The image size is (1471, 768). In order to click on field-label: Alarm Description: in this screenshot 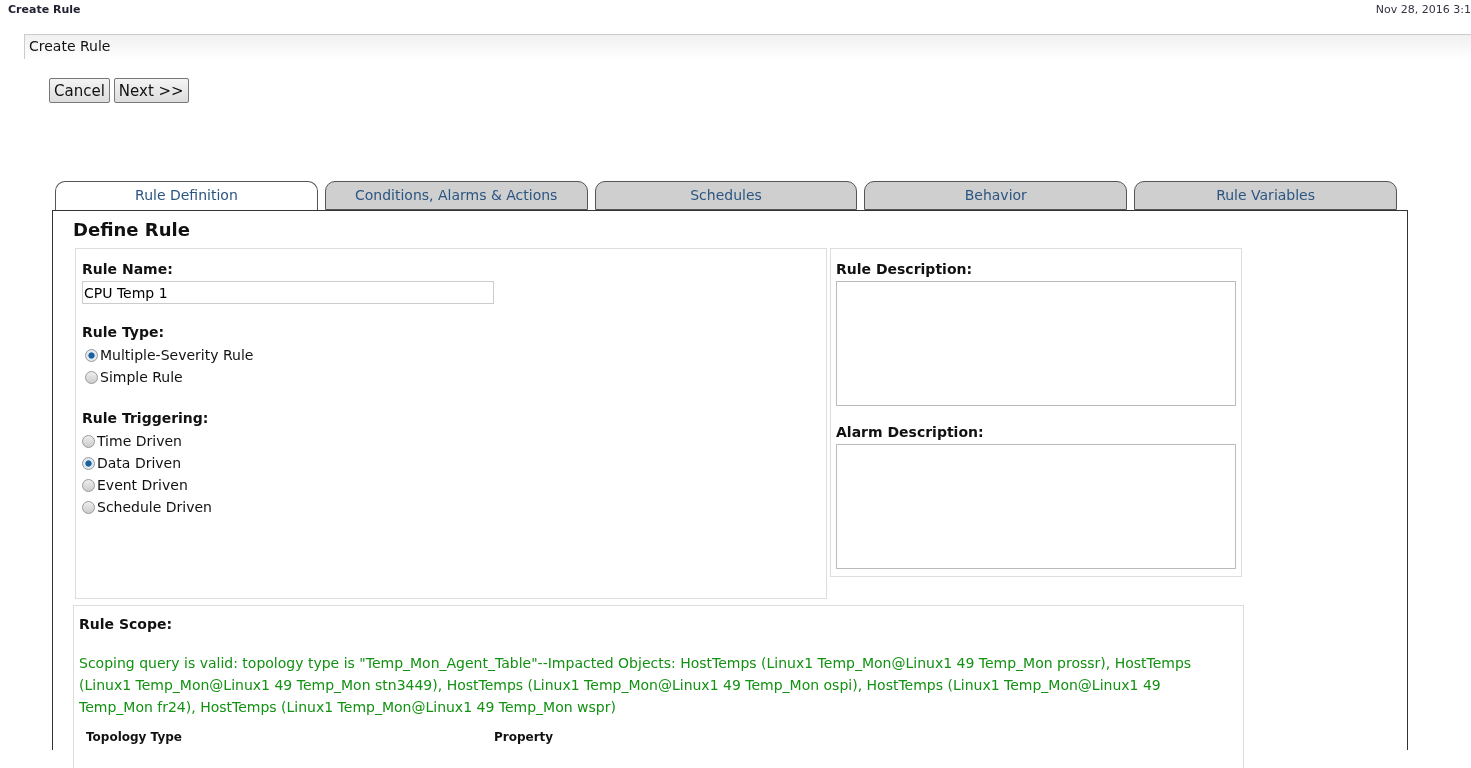, I will do `click(910, 432)`.